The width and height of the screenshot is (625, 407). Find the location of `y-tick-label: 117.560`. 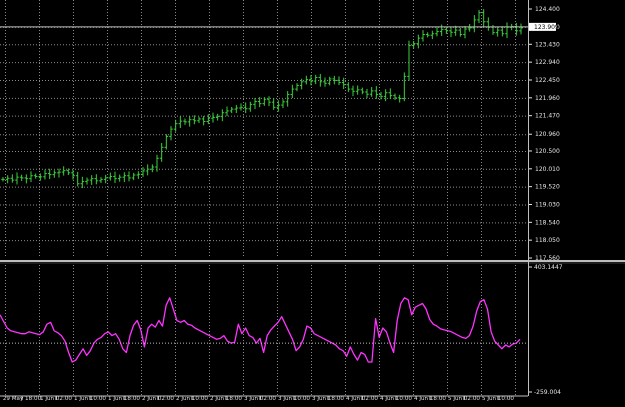

y-tick-label: 117.560 is located at coordinates (547, 258).